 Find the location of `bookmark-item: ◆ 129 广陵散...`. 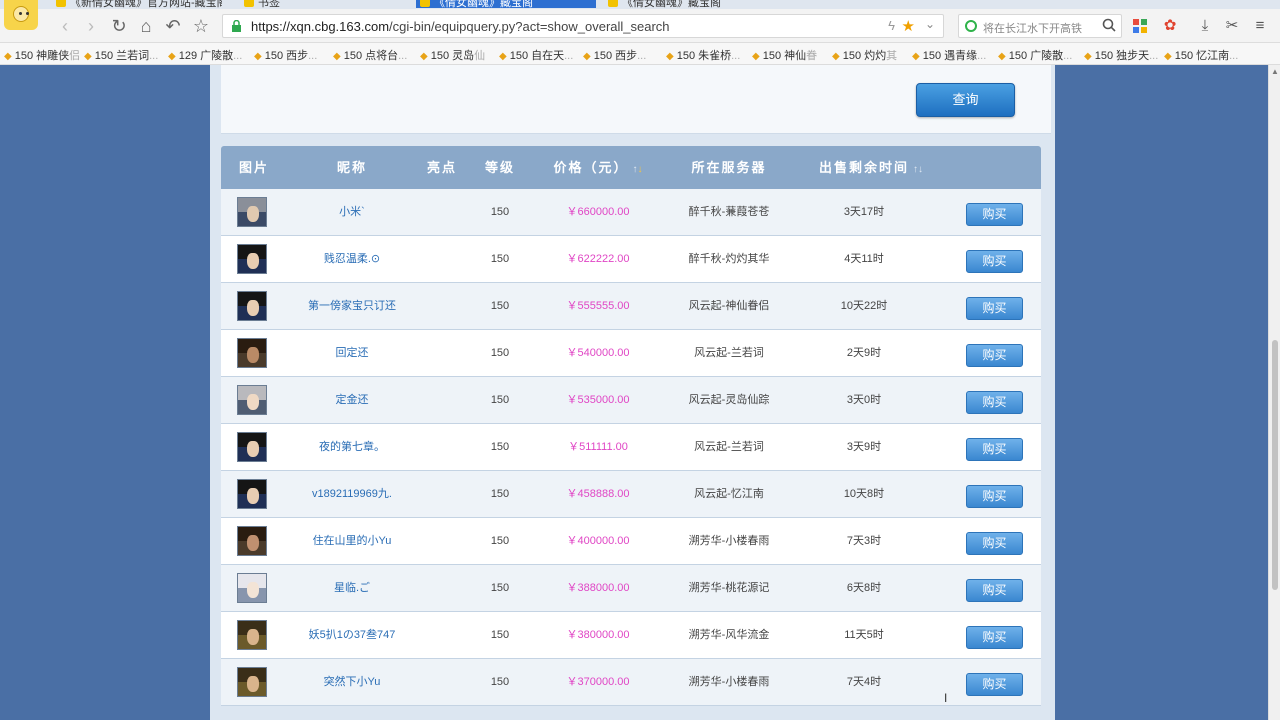

bookmark-item: ◆ 129 广陵散... is located at coordinates (205, 55).